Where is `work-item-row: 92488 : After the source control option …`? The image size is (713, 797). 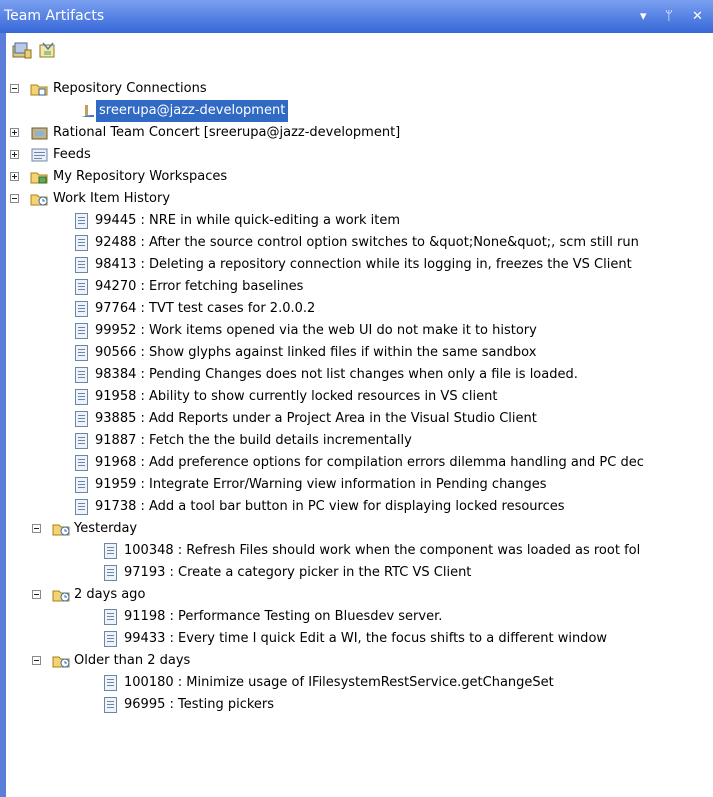
work-item-row: 92488 : After the source control option … is located at coordinates (359, 243).